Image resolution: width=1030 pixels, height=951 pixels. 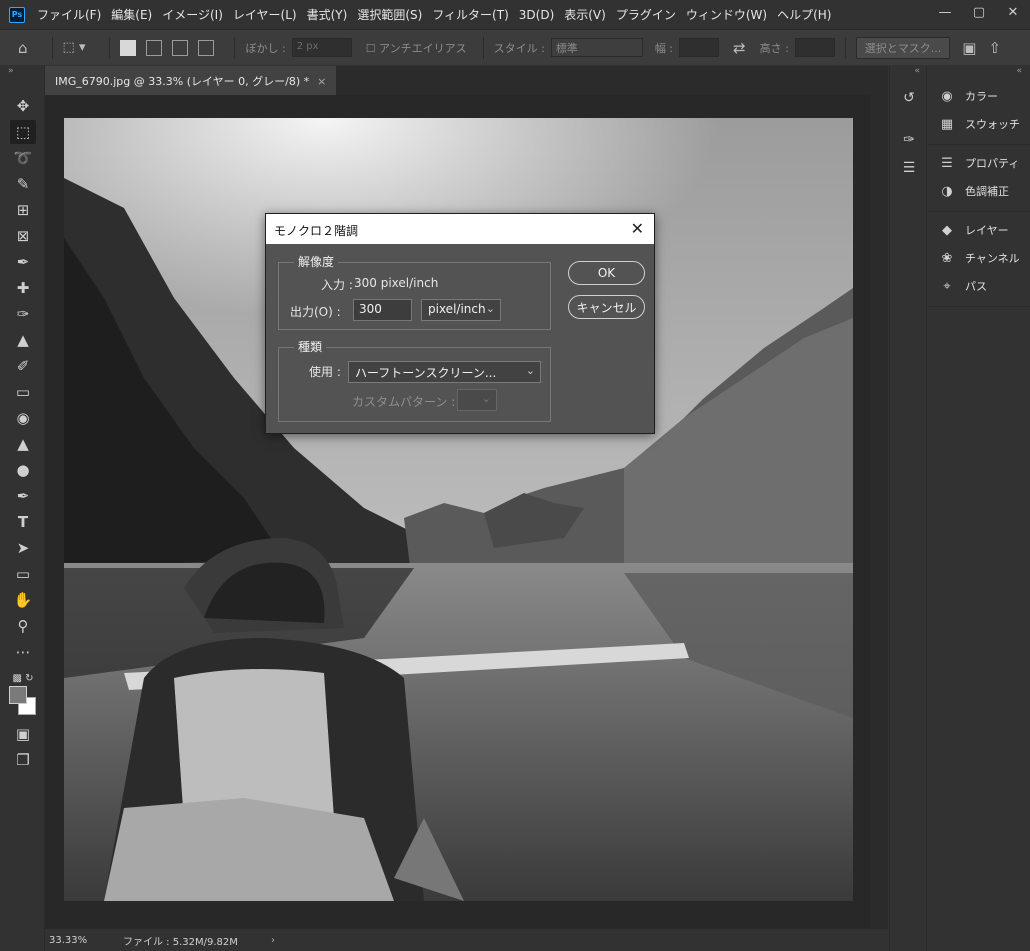 I want to click on menu-type: 書式(Y), so click(x=327, y=14).